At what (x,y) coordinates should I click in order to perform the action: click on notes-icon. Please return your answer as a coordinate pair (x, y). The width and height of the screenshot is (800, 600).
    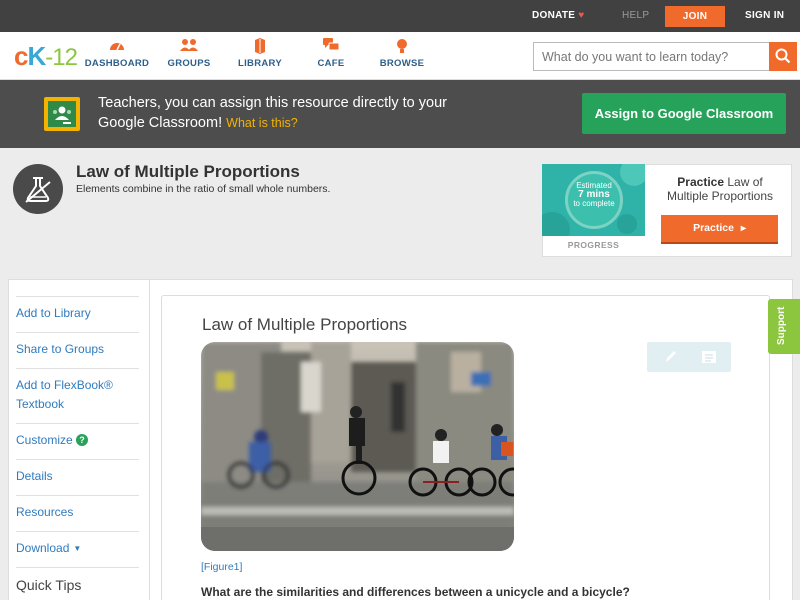
    Looking at the image, I should click on (709, 359).